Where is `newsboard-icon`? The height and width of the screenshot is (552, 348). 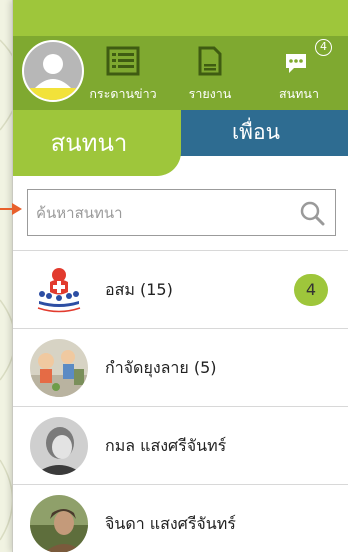
newsboard-icon is located at coordinates (123, 61).